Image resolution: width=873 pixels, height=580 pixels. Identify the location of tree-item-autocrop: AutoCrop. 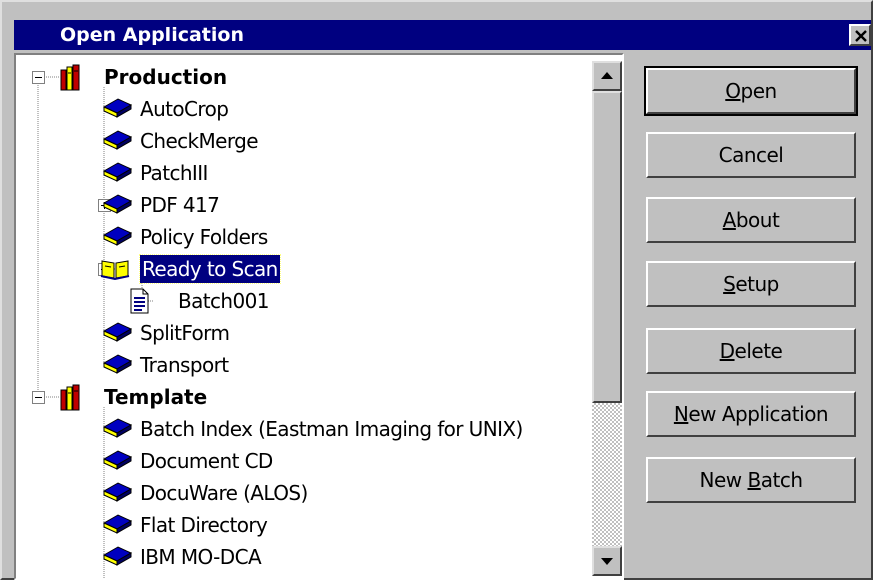
(184, 109).